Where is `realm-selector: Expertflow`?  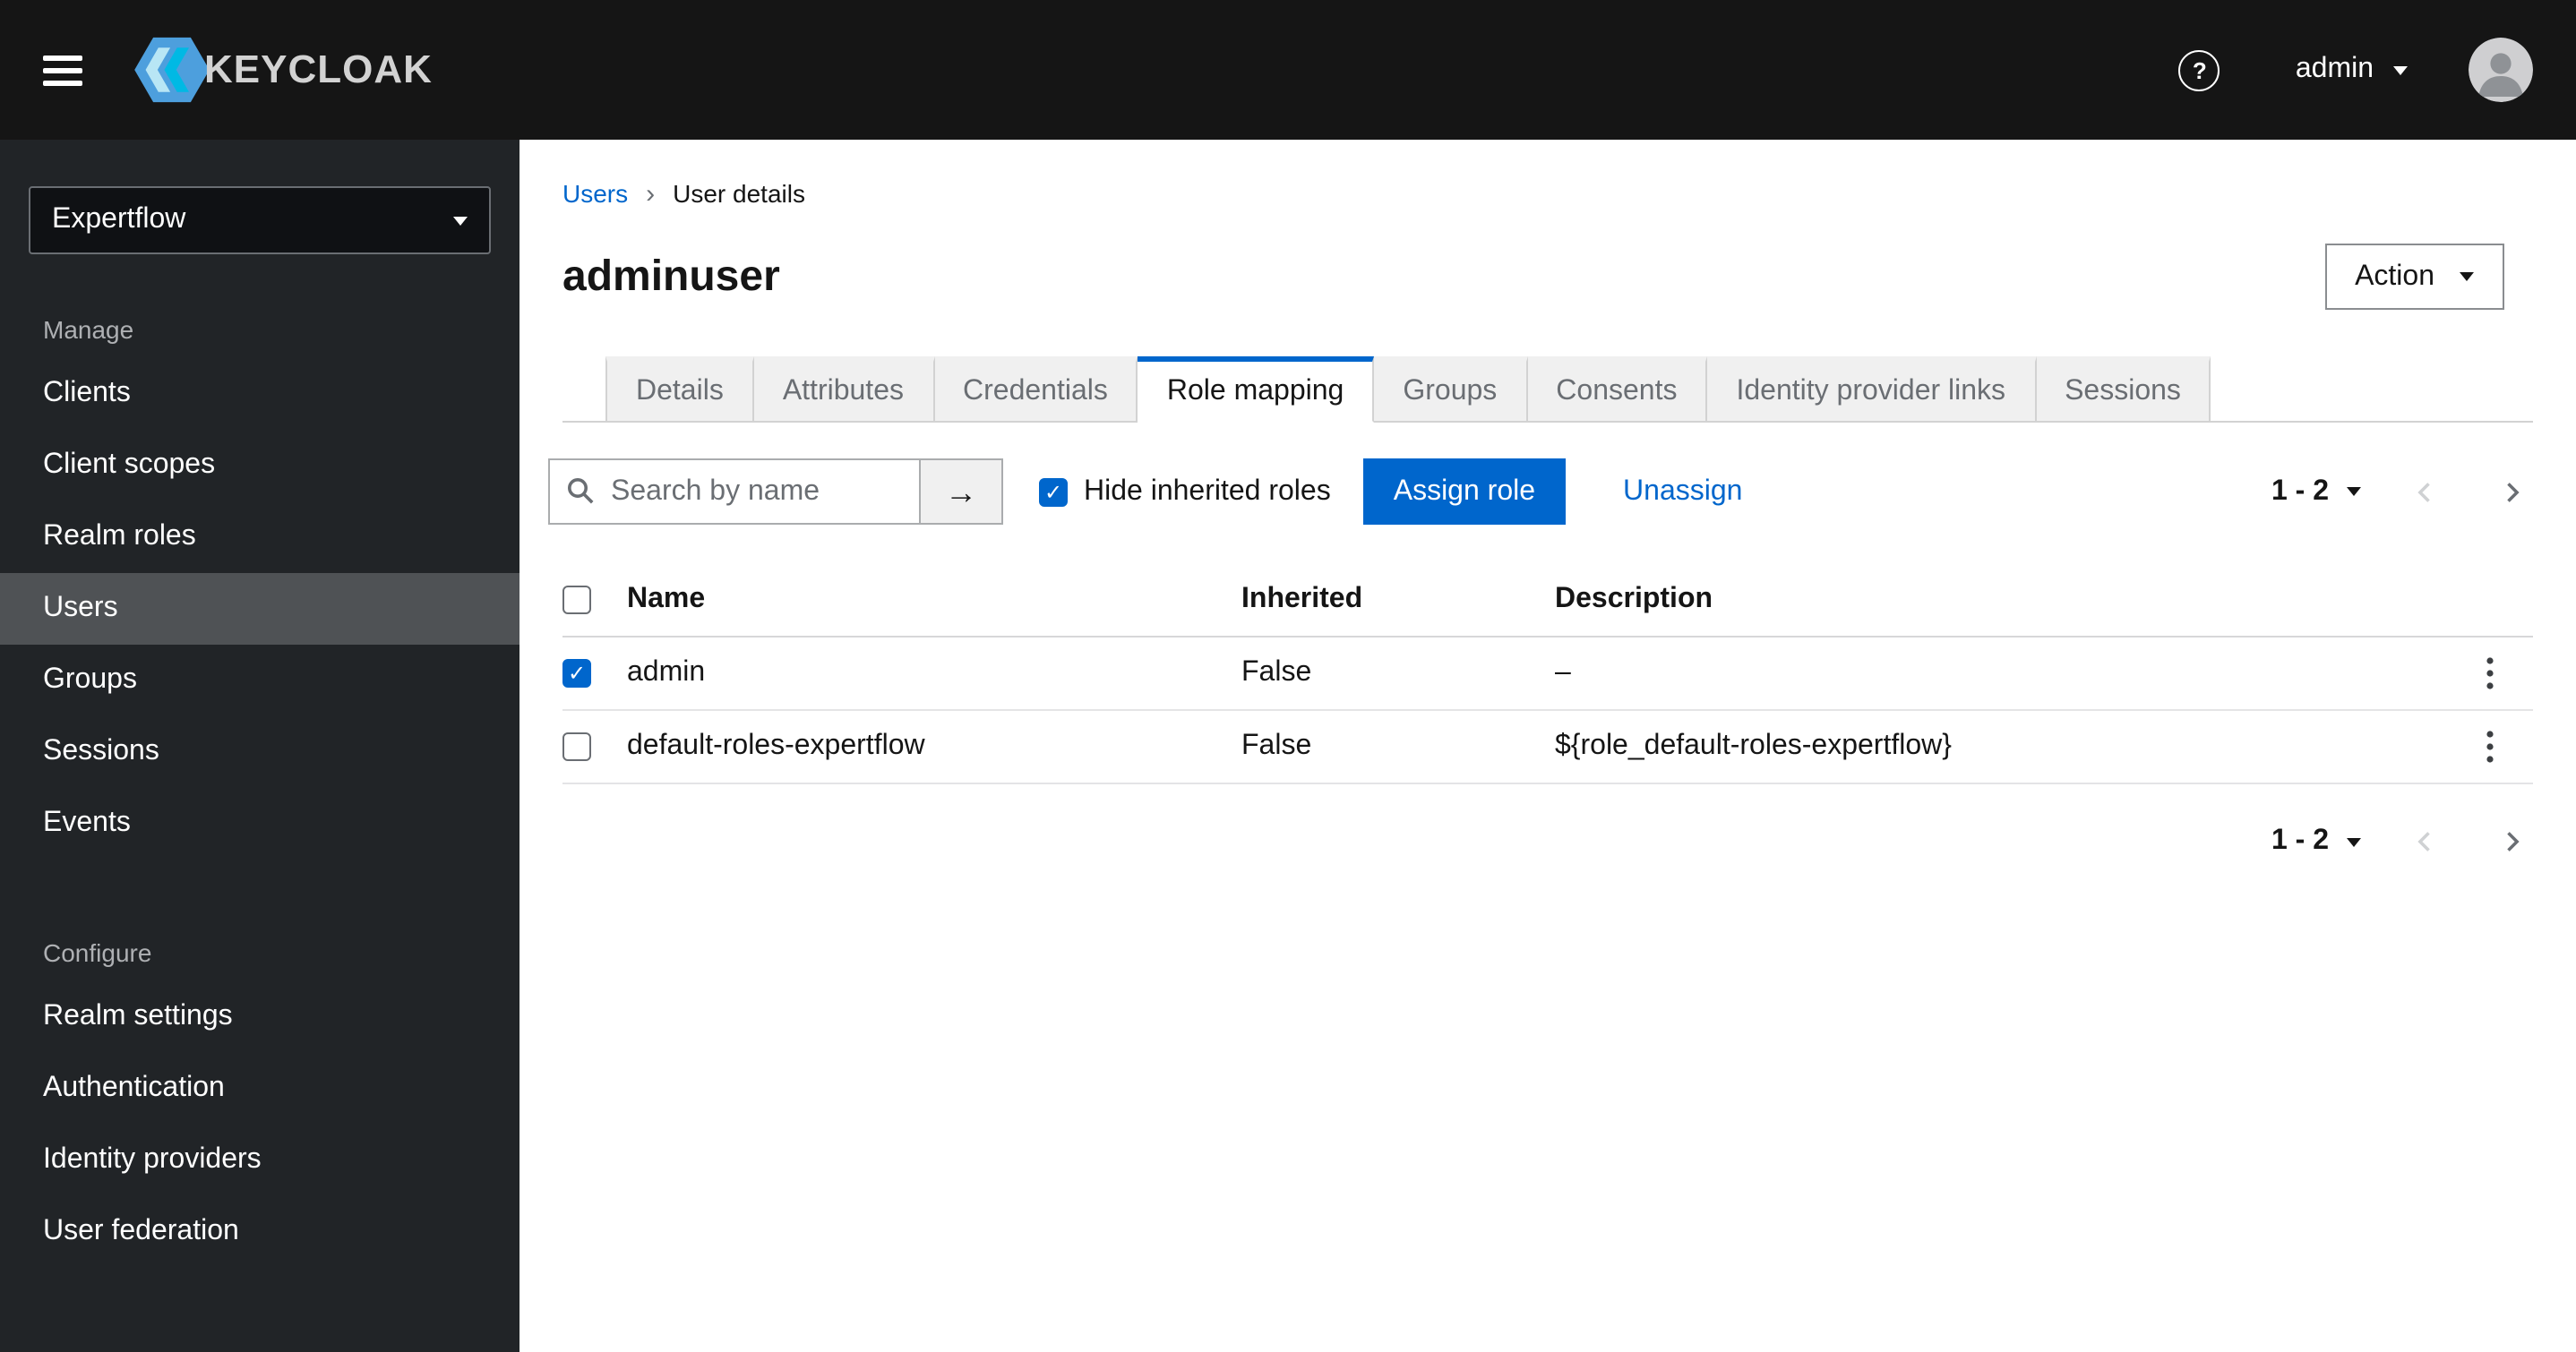 realm-selector: Expertflow is located at coordinates (260, 220).